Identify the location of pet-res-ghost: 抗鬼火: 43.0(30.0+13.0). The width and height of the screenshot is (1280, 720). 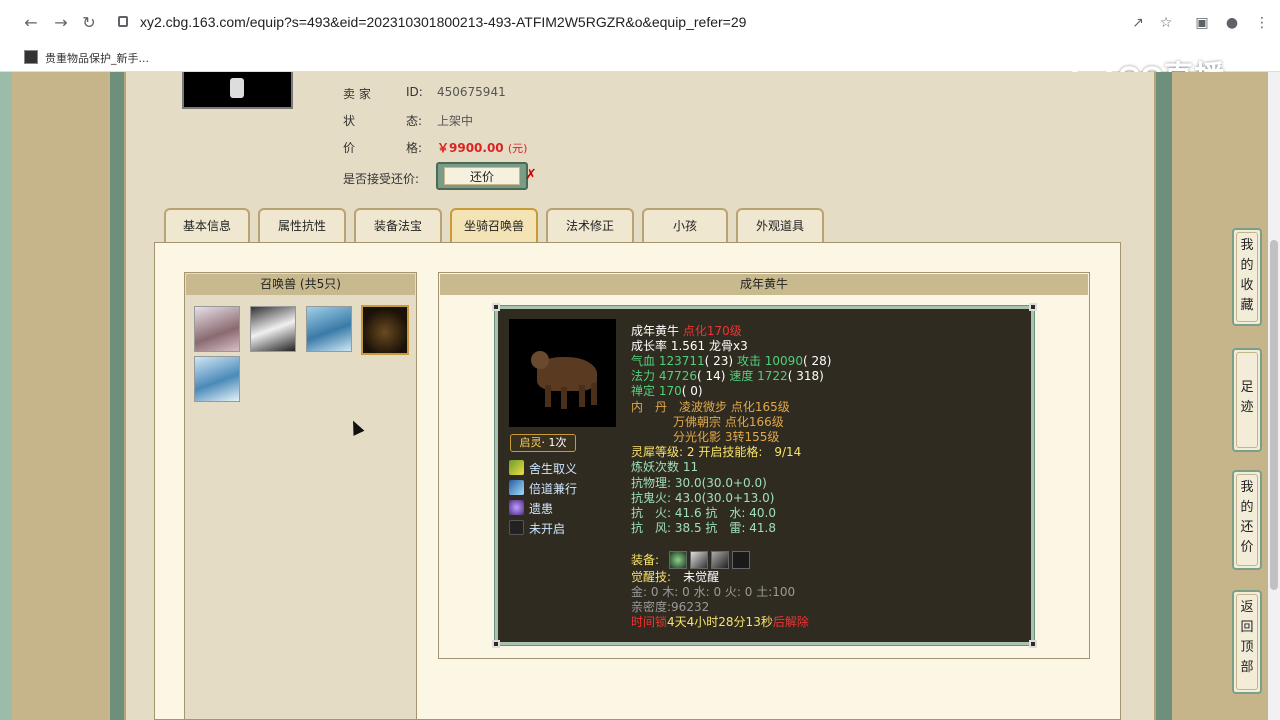
(703, 498).